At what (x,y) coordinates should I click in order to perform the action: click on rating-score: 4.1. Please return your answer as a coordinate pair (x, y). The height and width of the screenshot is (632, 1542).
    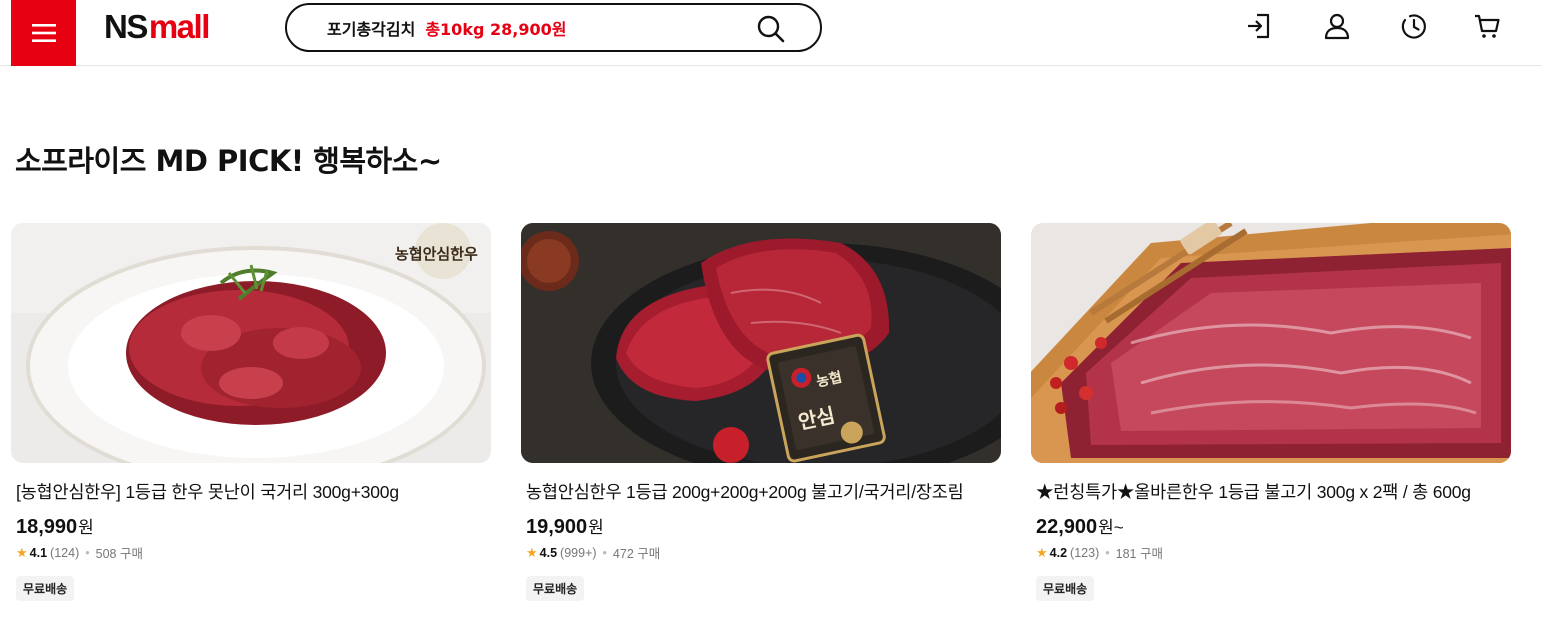
    Looking at the image, I should click on (38, 552).